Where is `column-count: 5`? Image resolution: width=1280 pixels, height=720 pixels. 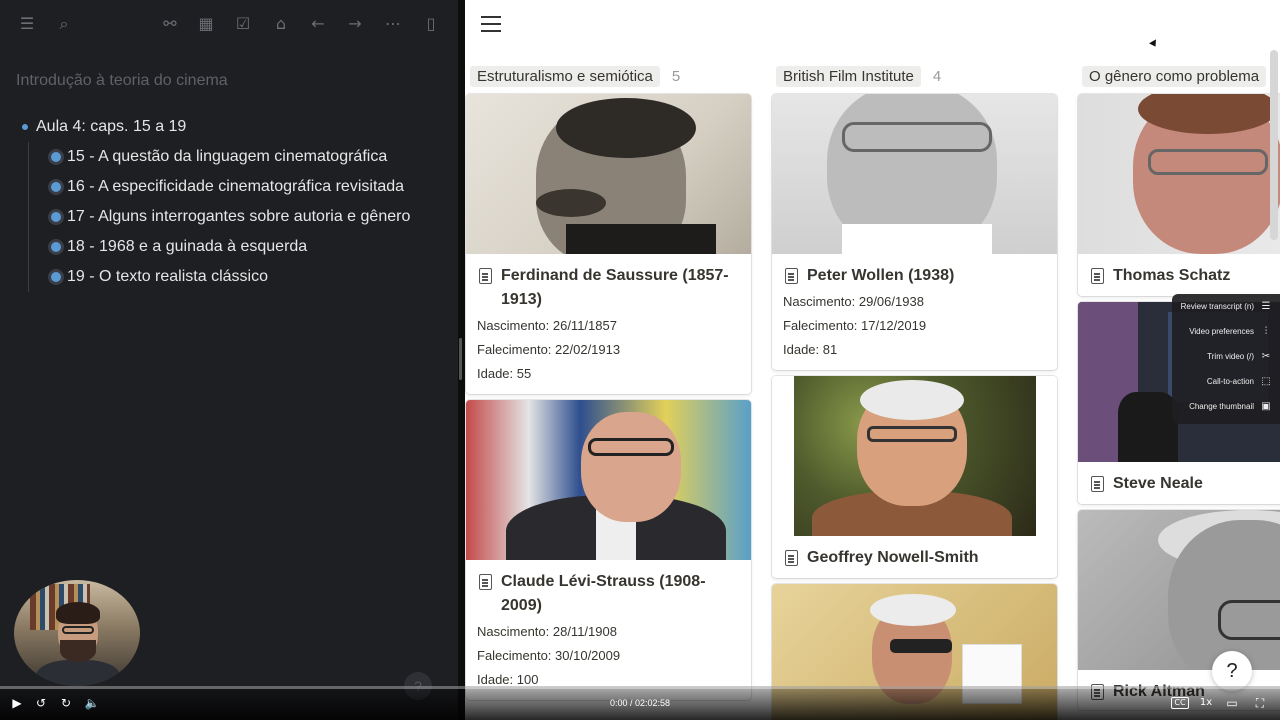
column-count: 5 is located at coordinates (676, 76).